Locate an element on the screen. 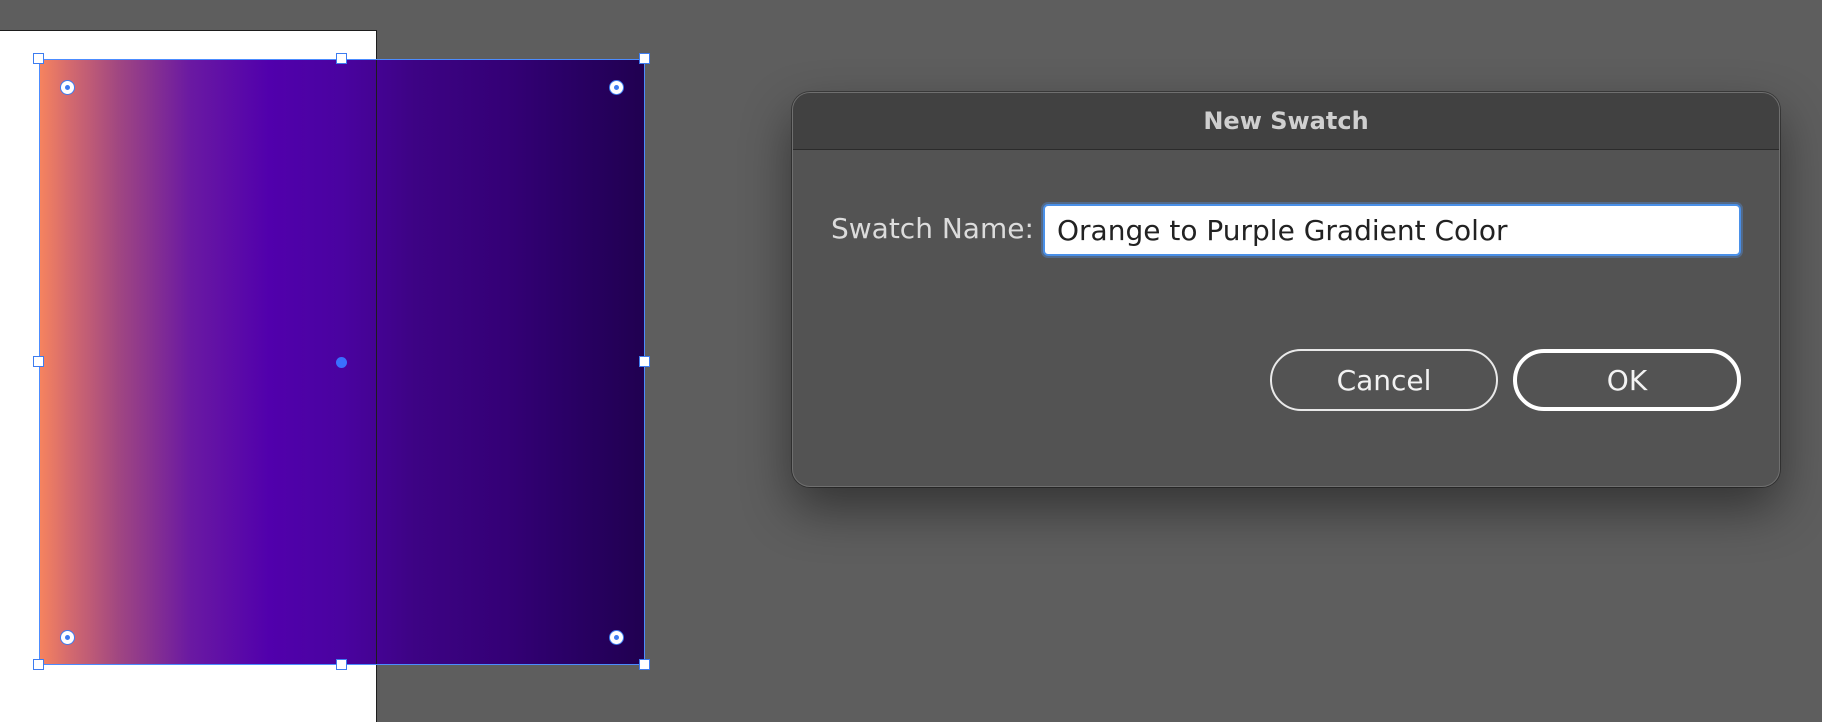 This screenshot has width=1822, height=722. resize-handle-top-left is located at coordinates (38, 58).